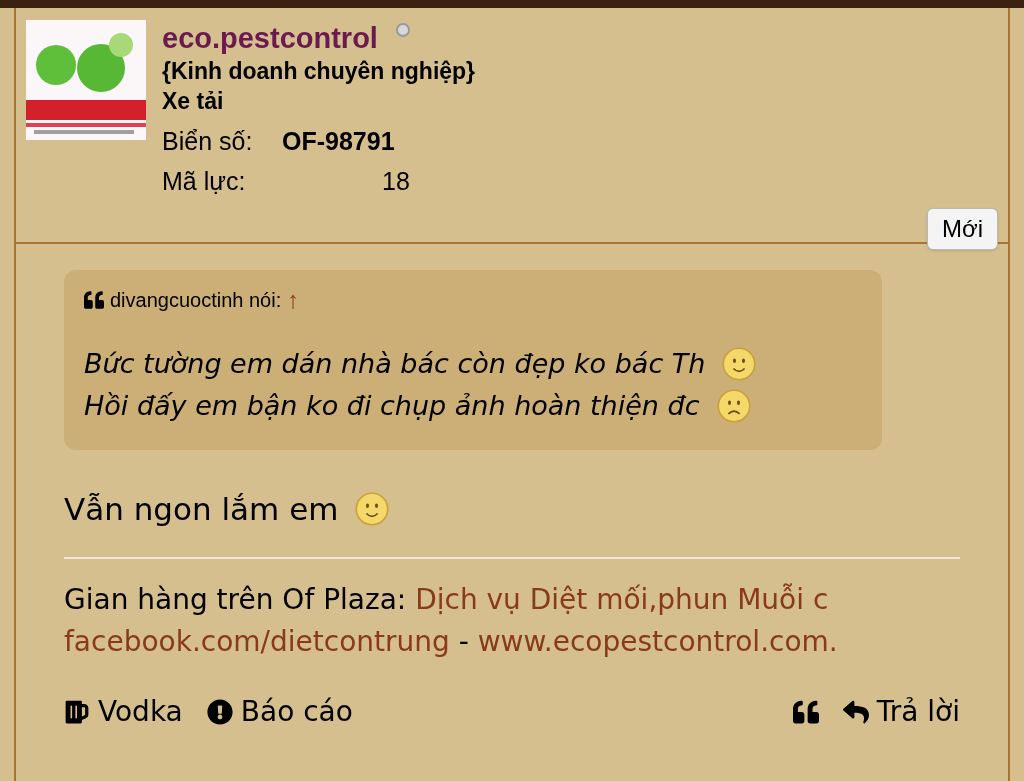 This screenshot has height=781, width=1024. I want to click on quote-author: divangcuoctinh nói:, so click(196, 300).